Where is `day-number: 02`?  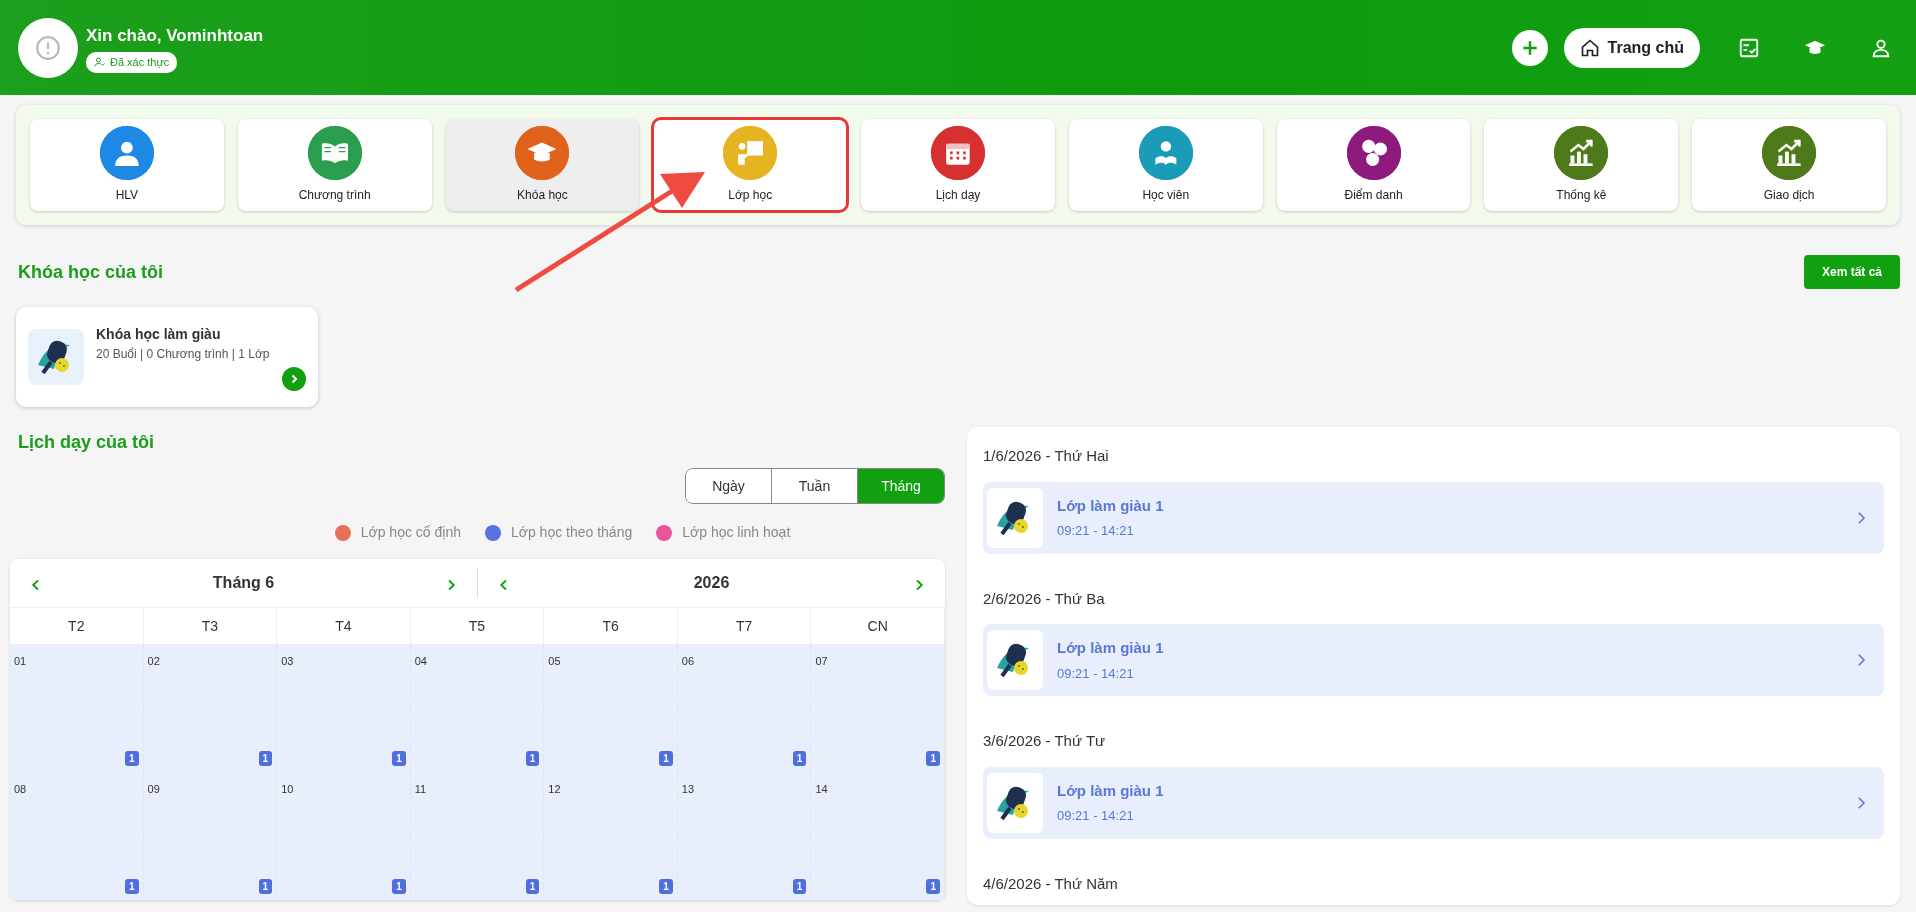
day-number: 02 is located at coordinates (153, 661).